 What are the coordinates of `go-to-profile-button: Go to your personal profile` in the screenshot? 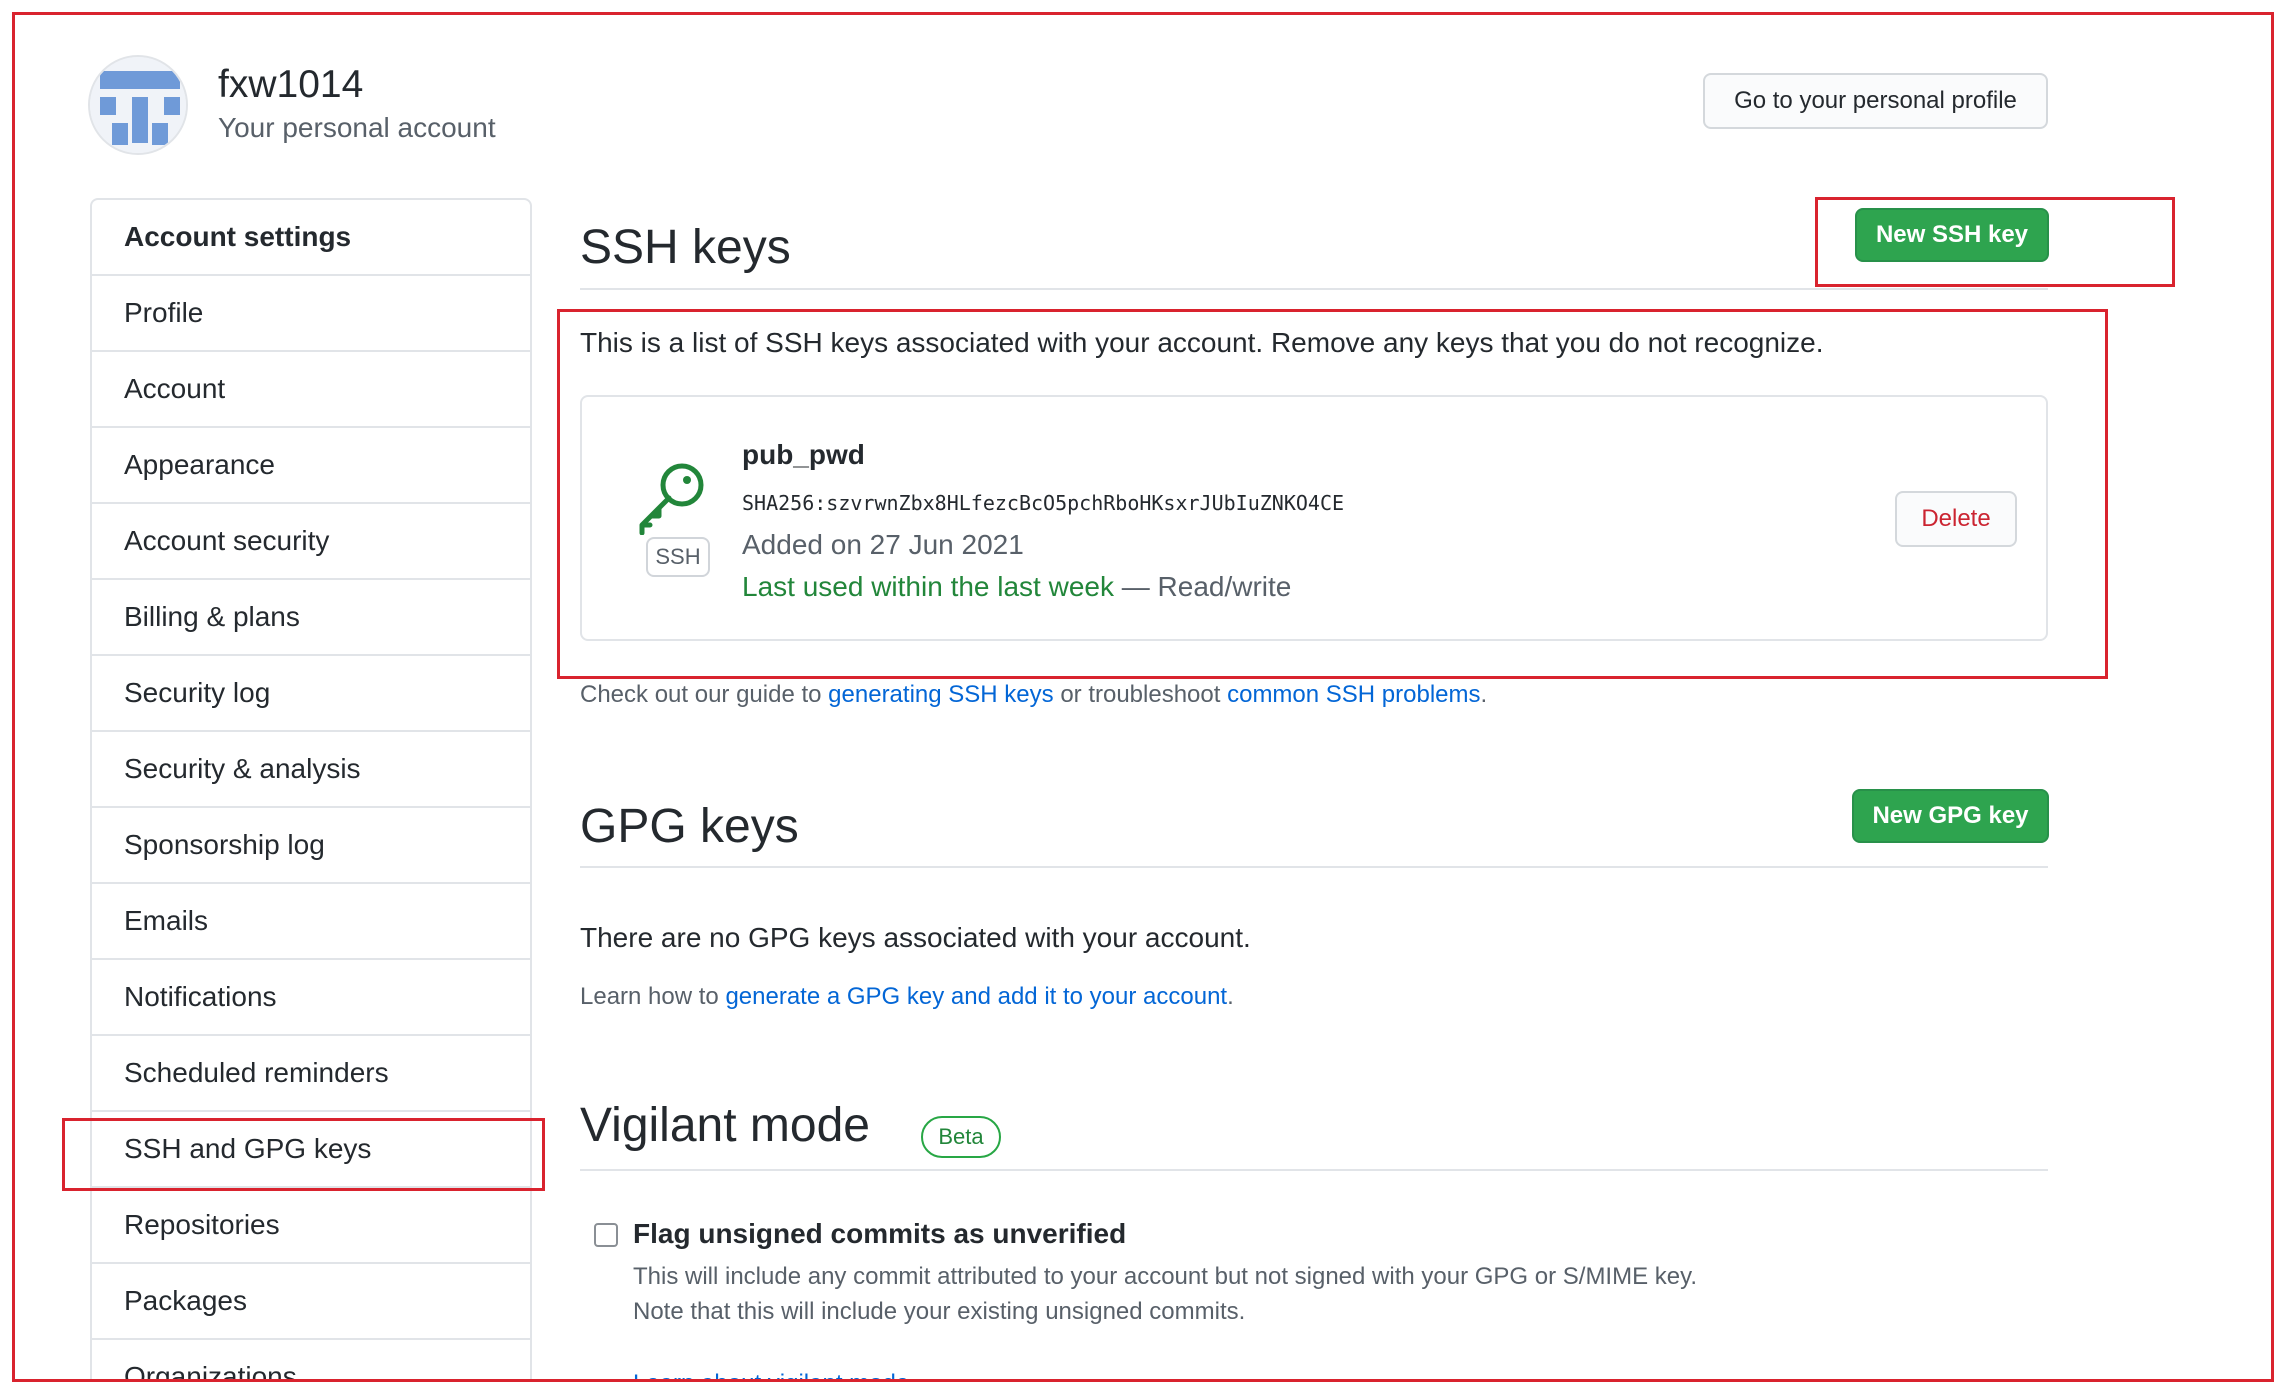 It's located at (1875, 101).